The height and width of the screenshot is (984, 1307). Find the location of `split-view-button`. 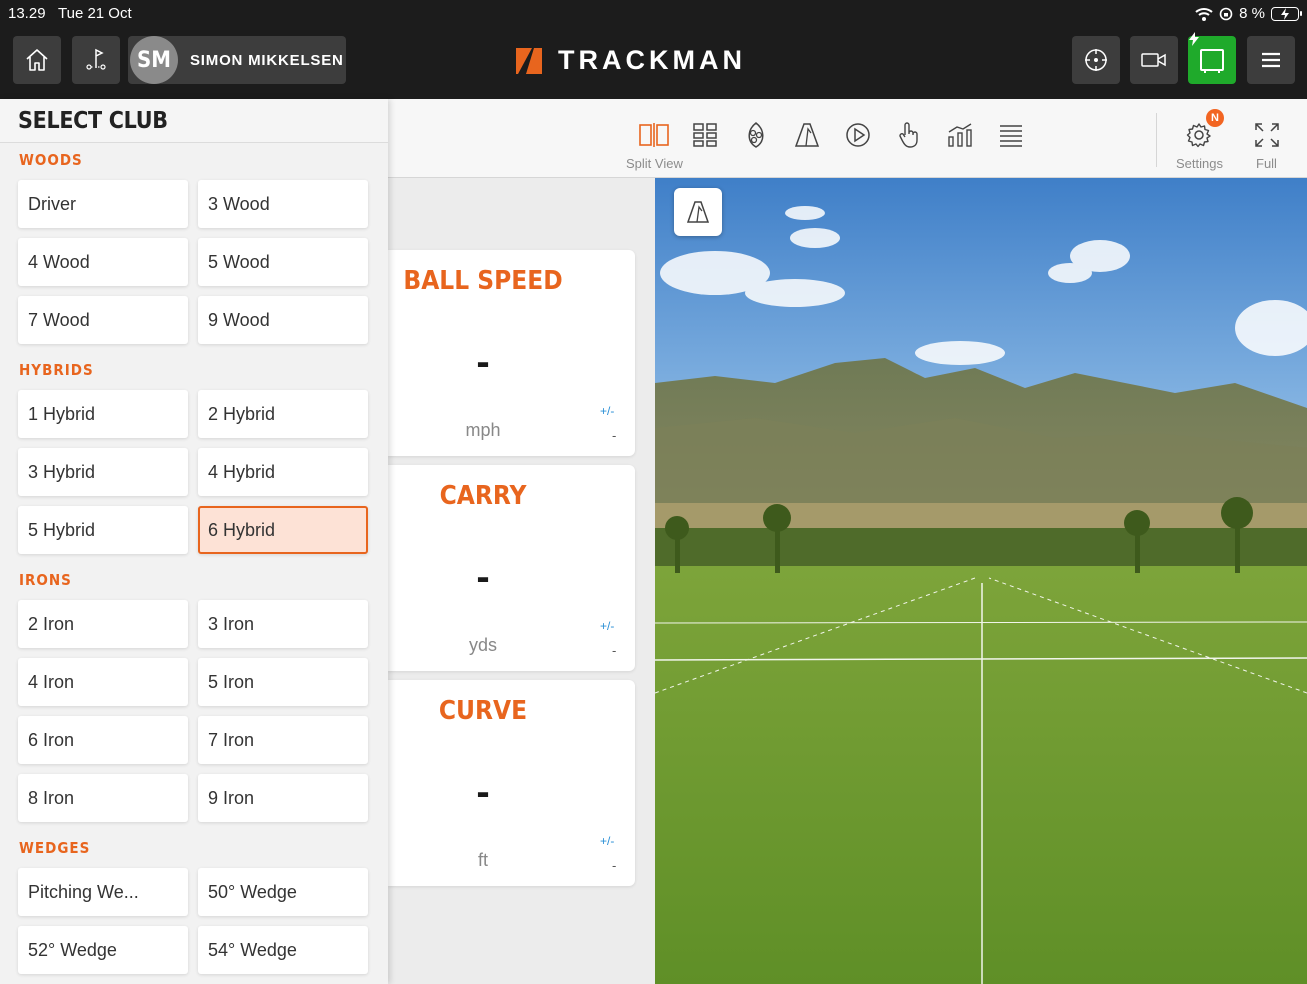

split-view-button is located at coordinates (654, 135).